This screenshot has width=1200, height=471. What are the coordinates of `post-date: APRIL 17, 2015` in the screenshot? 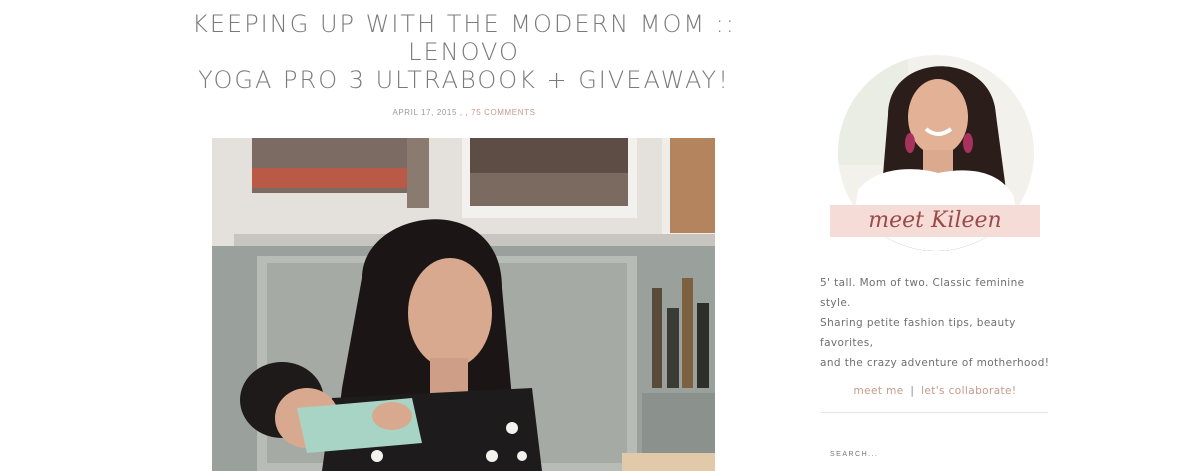 It's located at (425, 112).